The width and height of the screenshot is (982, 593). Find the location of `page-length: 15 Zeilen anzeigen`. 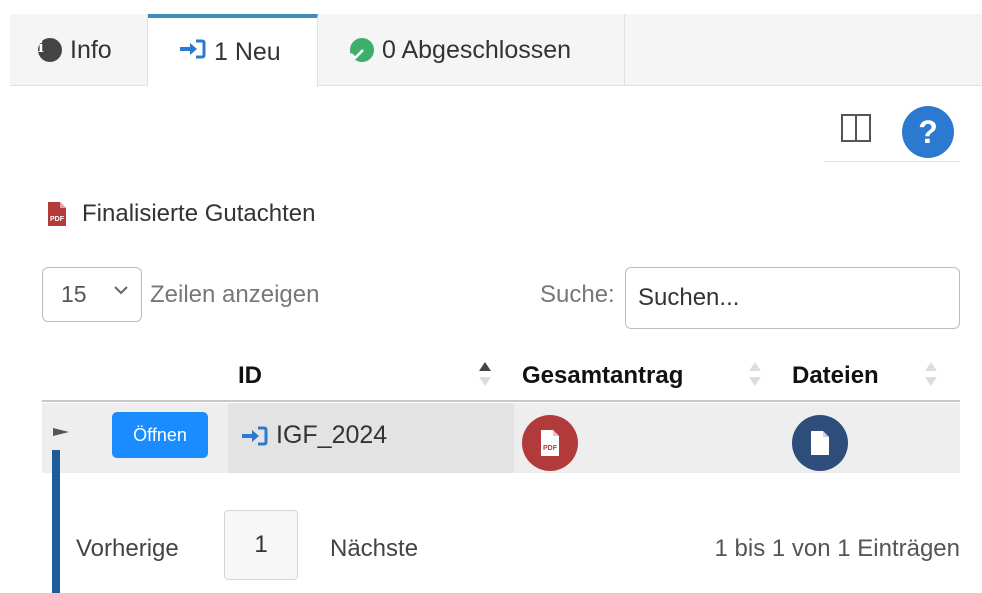

page-length: 15 Zeilen anzeigen is located at coordinates (180, 294).